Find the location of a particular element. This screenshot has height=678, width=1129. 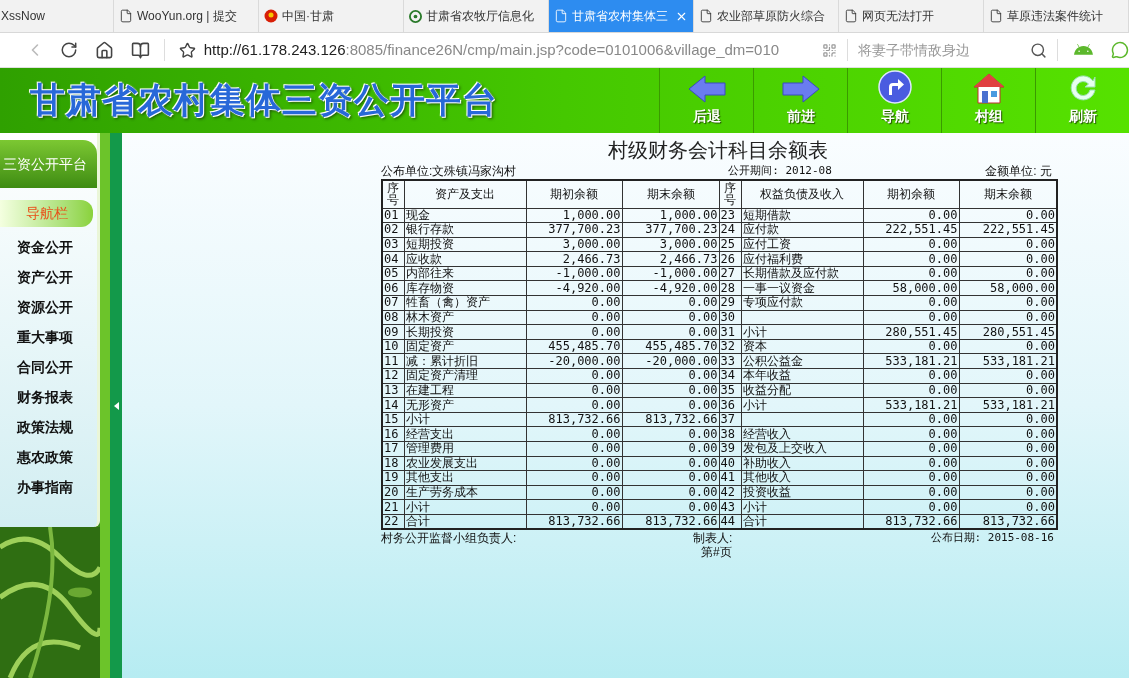

number-cell: 38 is located at coordinates (730, 434).